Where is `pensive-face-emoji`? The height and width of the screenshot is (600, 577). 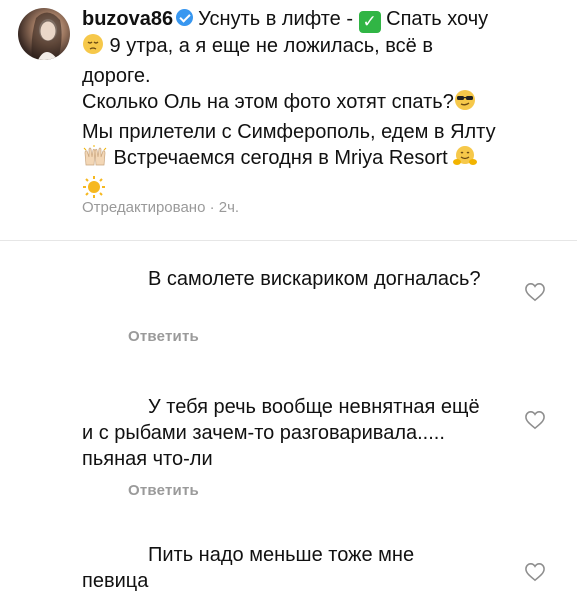
pensive-face-emoji is located at coordinates (93, 48).